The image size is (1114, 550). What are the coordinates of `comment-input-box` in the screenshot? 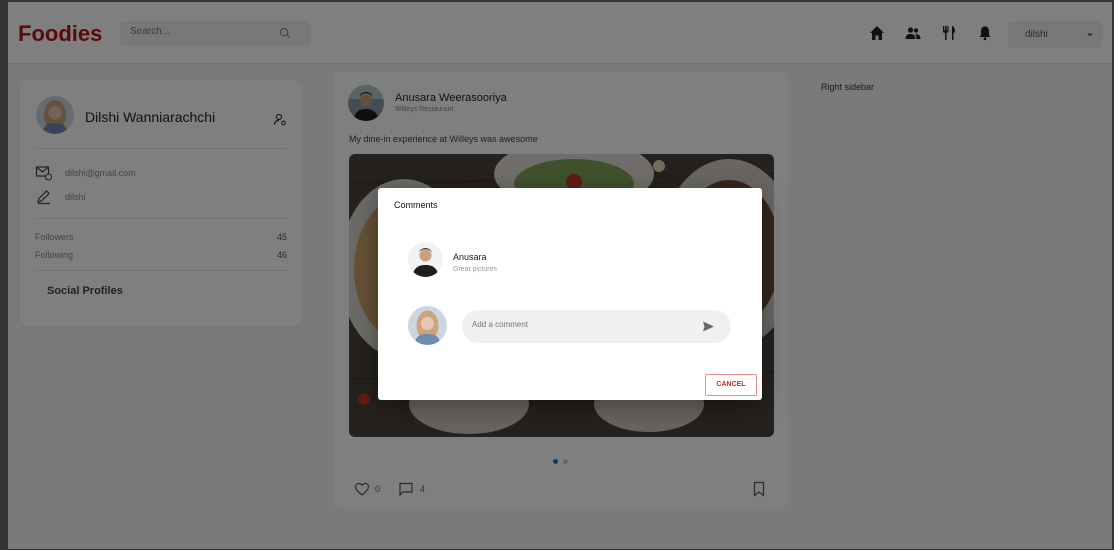 It's located at (596, 326).